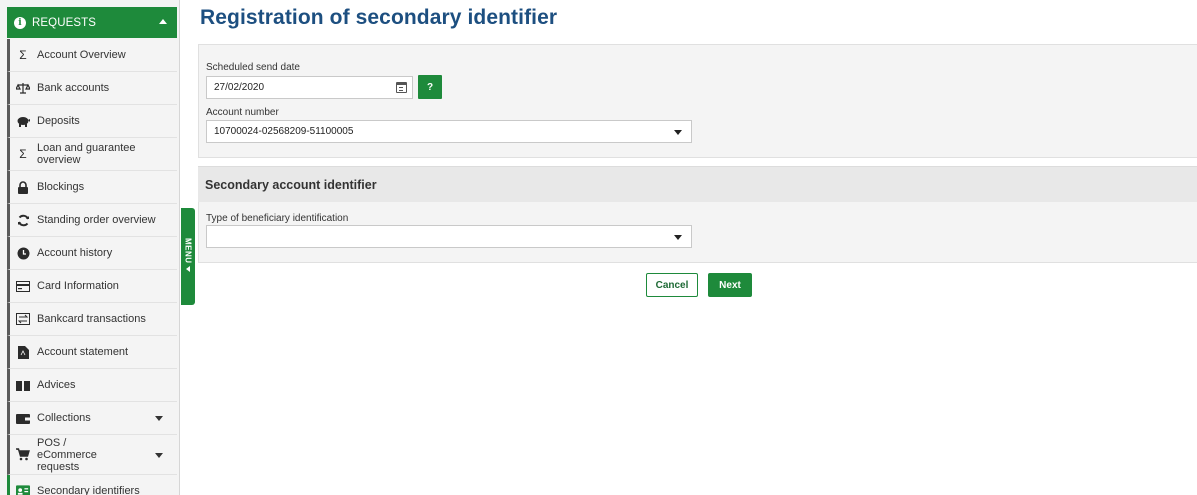 The width and height of the screenshot is (1197, 495). Describe the element at coordinates (23, 187) in the screenshot. I see `lock-icon` at that location.